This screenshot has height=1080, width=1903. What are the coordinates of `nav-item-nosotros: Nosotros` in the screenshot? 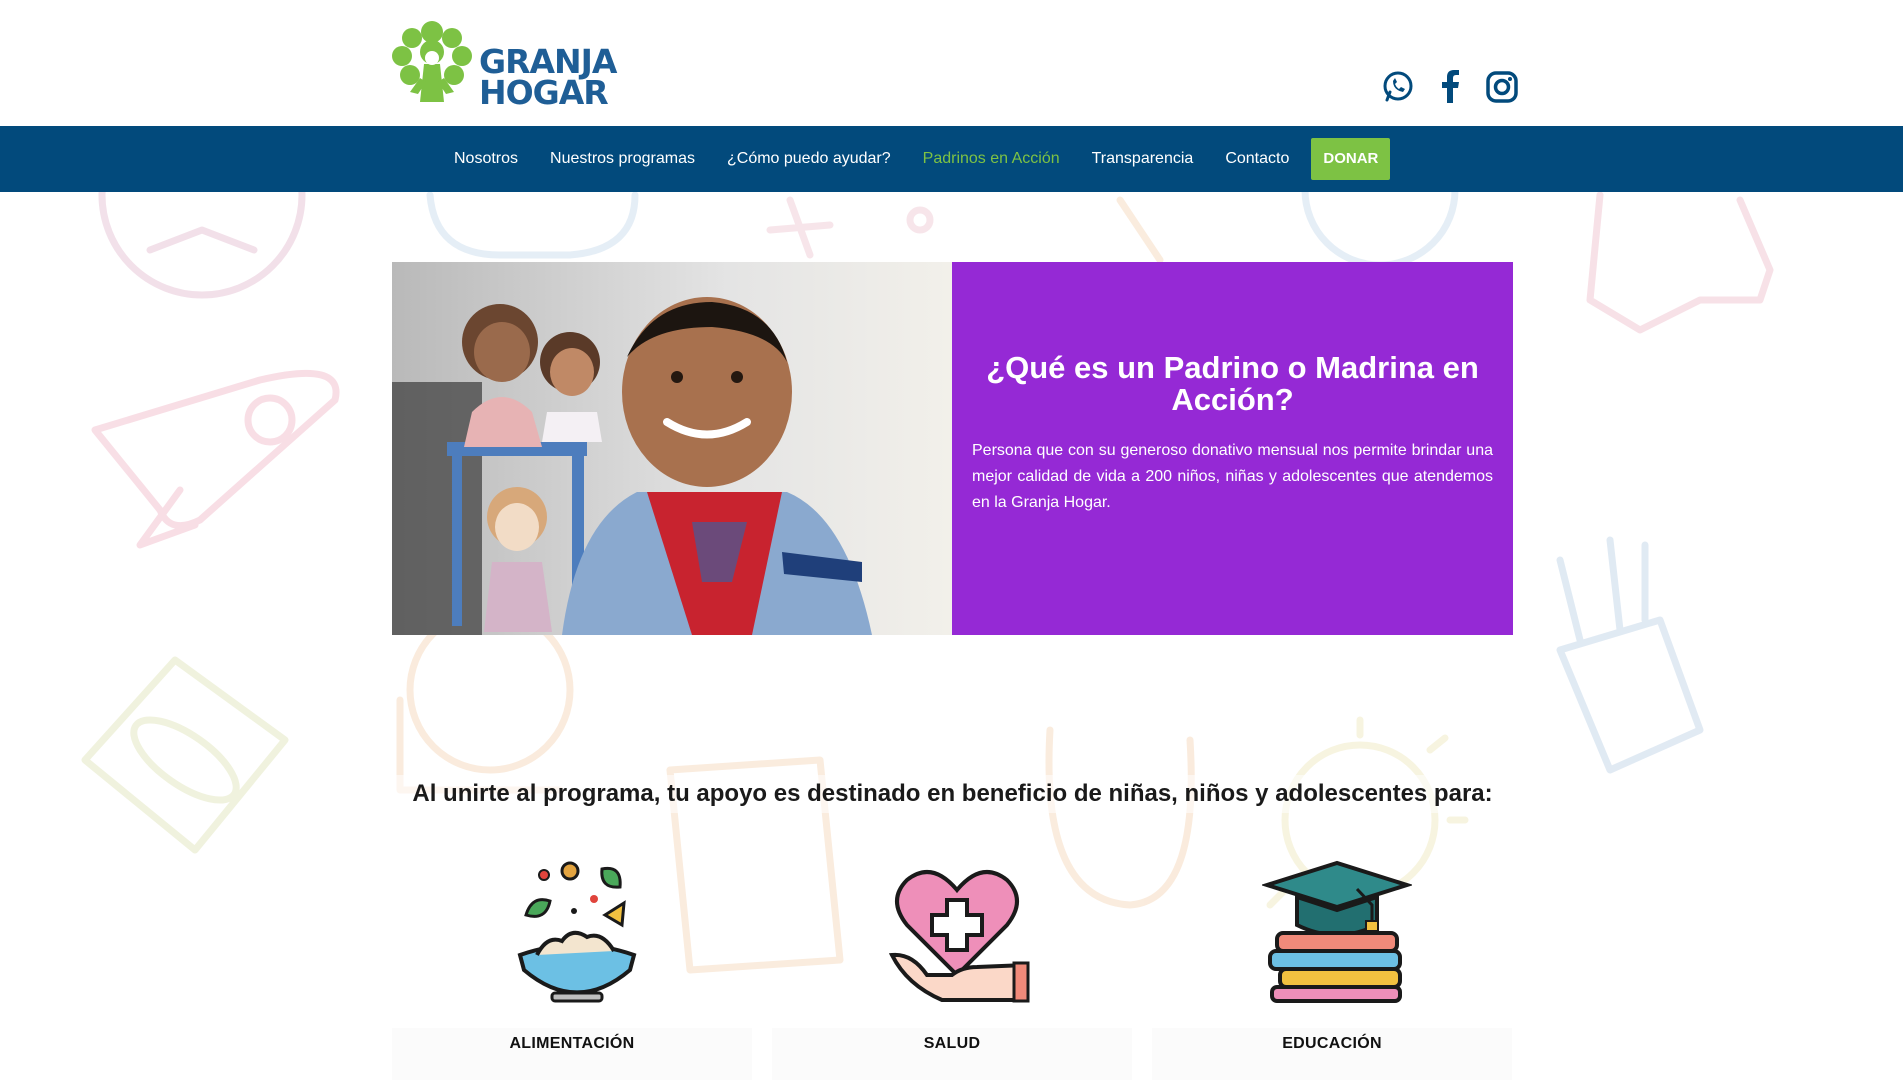 It's located at (486, 159).